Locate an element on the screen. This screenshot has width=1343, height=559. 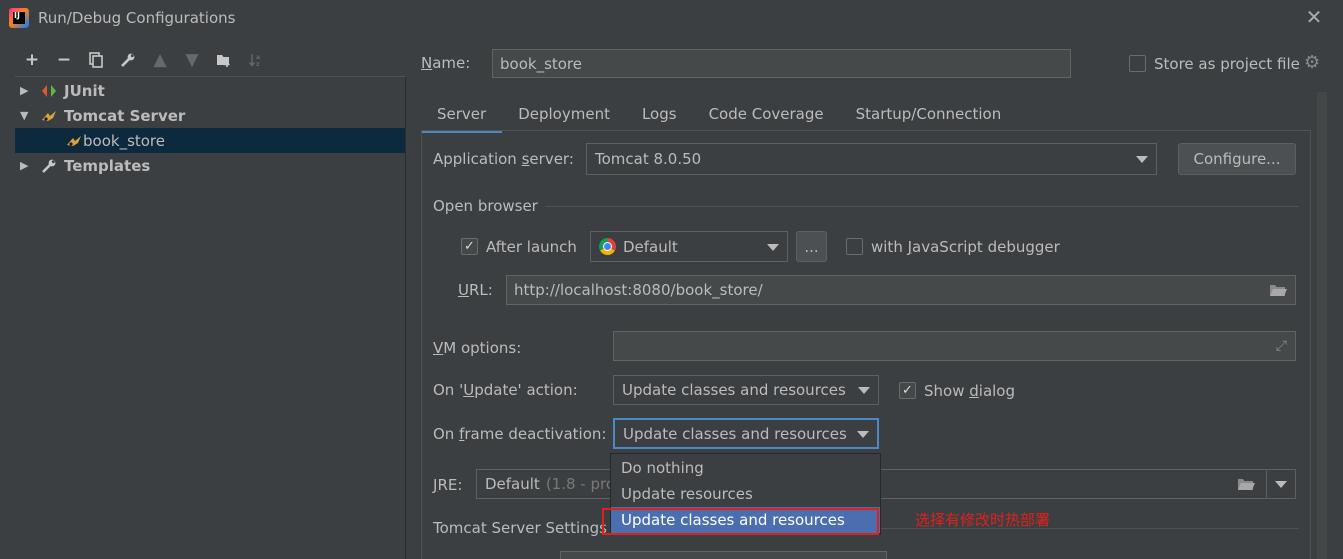
show-dialog-checkbox: ✓ is located at coordinates (907, 390).